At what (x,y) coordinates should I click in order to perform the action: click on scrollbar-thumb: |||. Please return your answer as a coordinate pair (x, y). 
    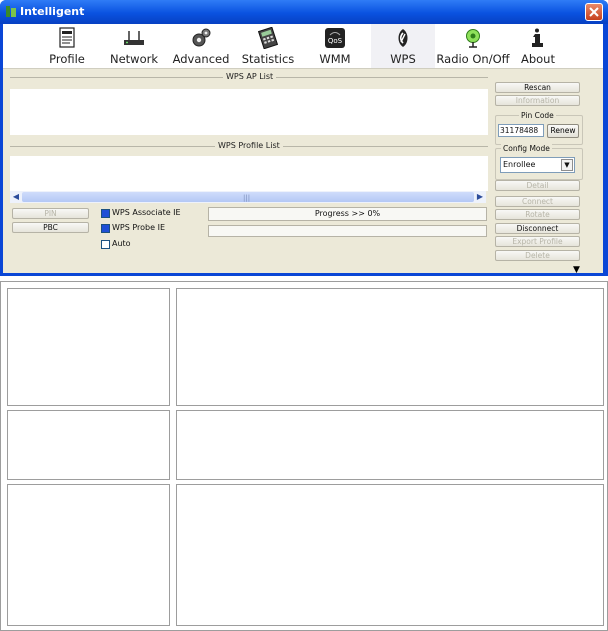
    Looking at the image, I should click on (248, 197).